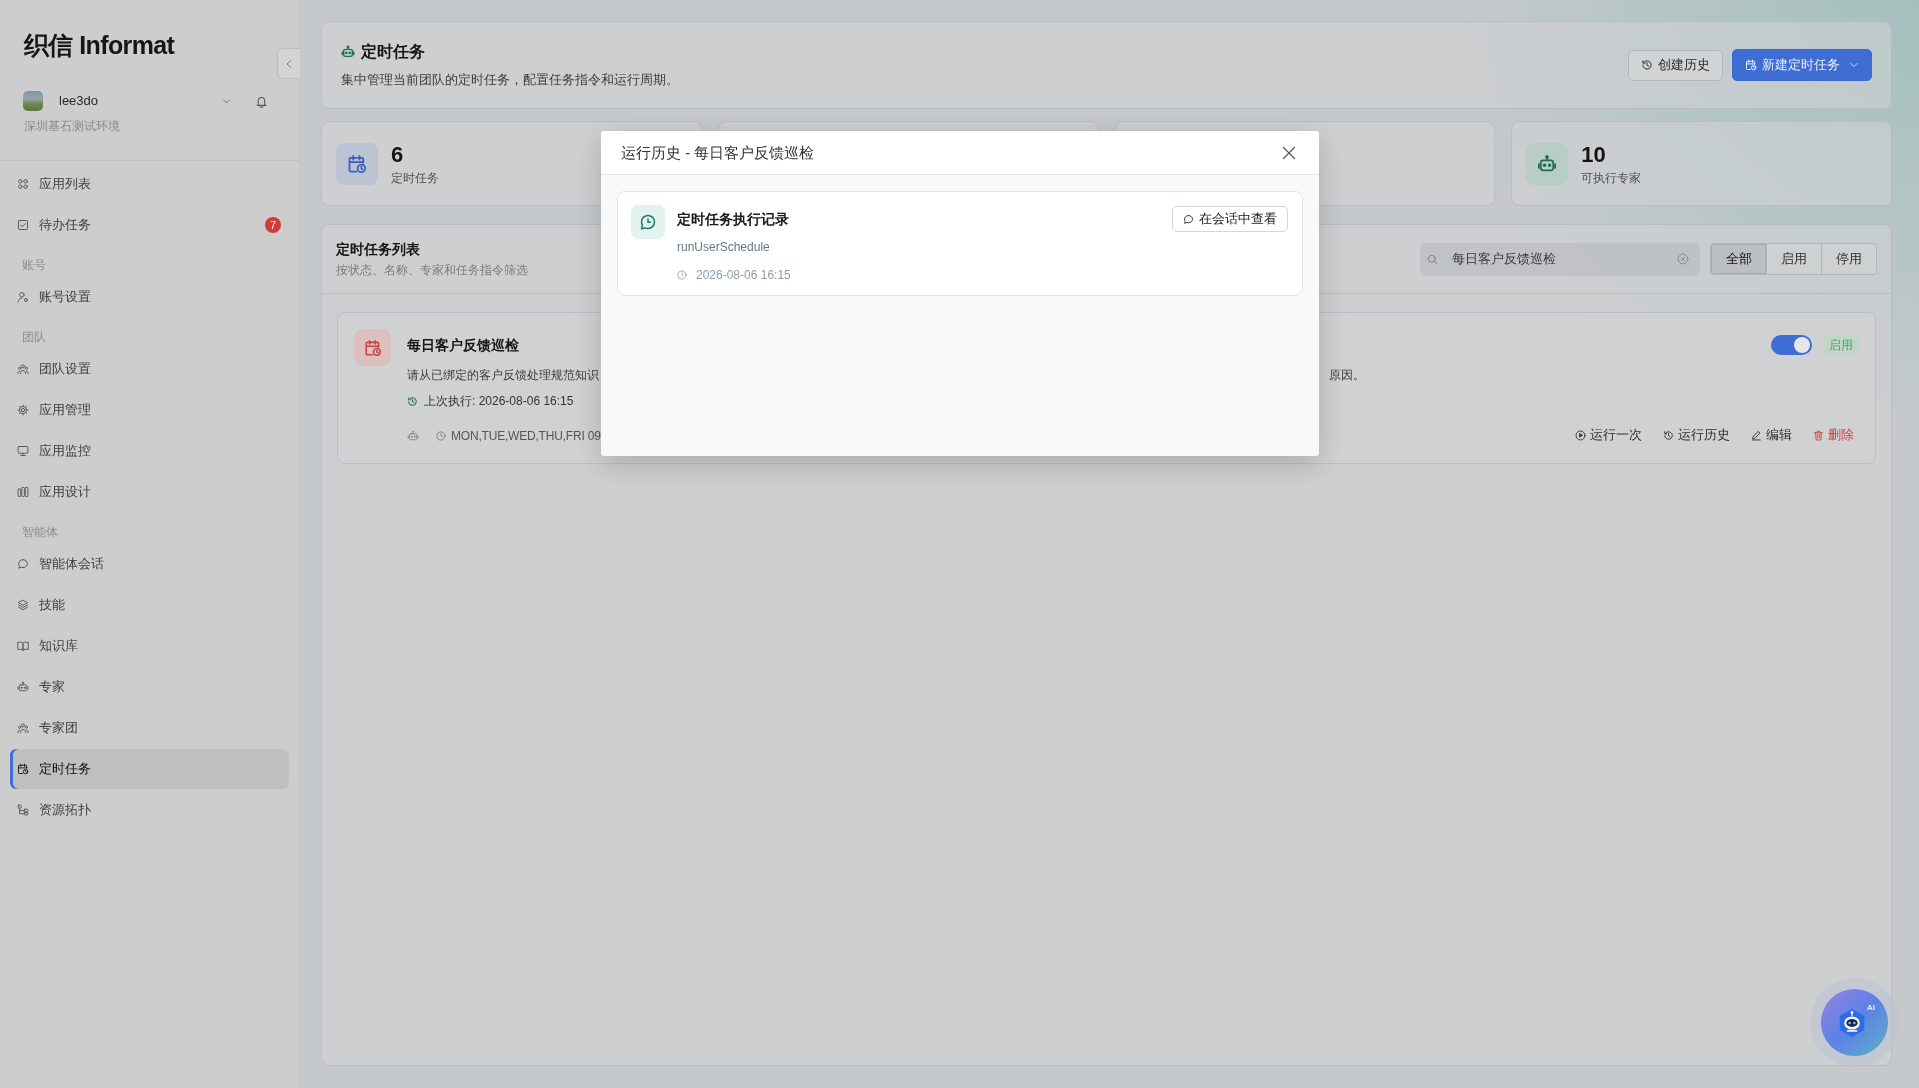  Describe the element at coordinates (1848, 259) in the screenshot. I see `filter-tab: 停用` at that location.